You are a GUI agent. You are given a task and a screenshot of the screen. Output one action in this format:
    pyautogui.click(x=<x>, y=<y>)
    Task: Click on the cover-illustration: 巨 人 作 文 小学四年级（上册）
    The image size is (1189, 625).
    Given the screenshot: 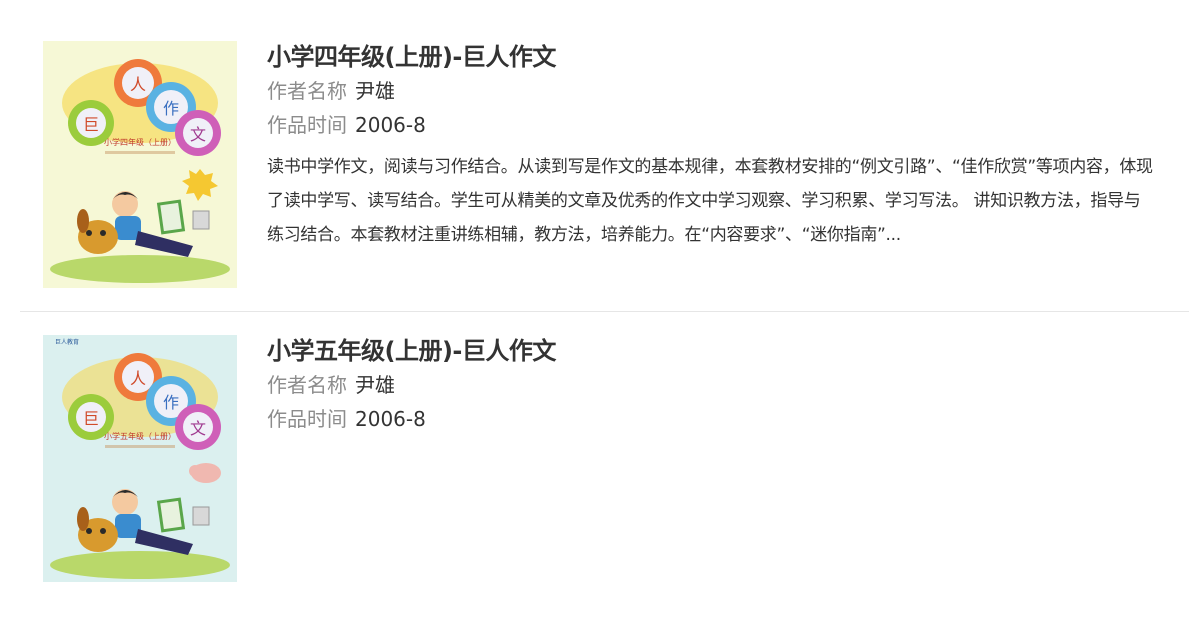 What is the action you would take?
    pyautogui.click(x=140, y=164)
    